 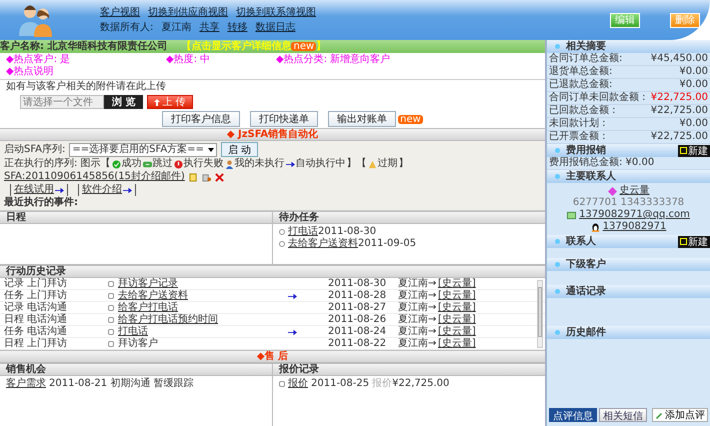 What do you see at coordinates (62, 102) in the screenshot?
I see `file-field: 请选择一个文件` at bounding box center [62, 102].